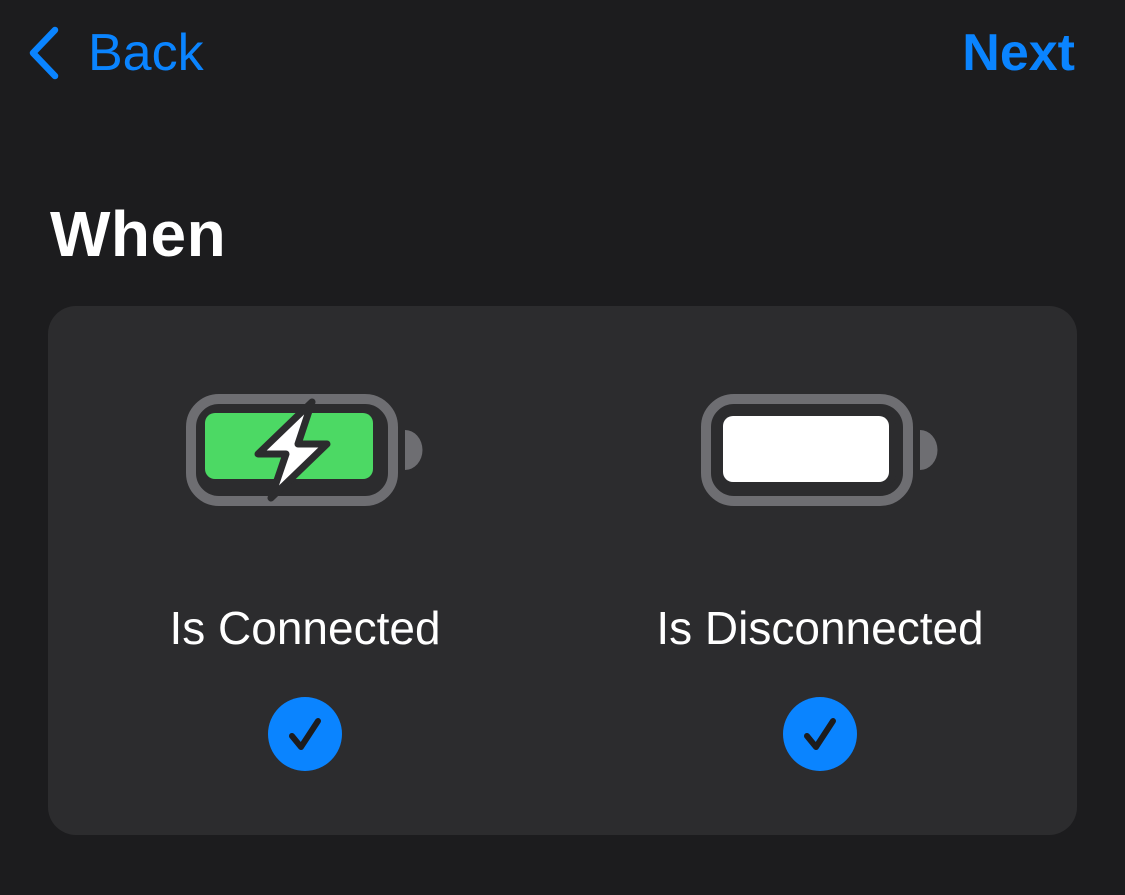 The image size is (1125, 895). I want to click on back-label: Back, so click(146, 53).